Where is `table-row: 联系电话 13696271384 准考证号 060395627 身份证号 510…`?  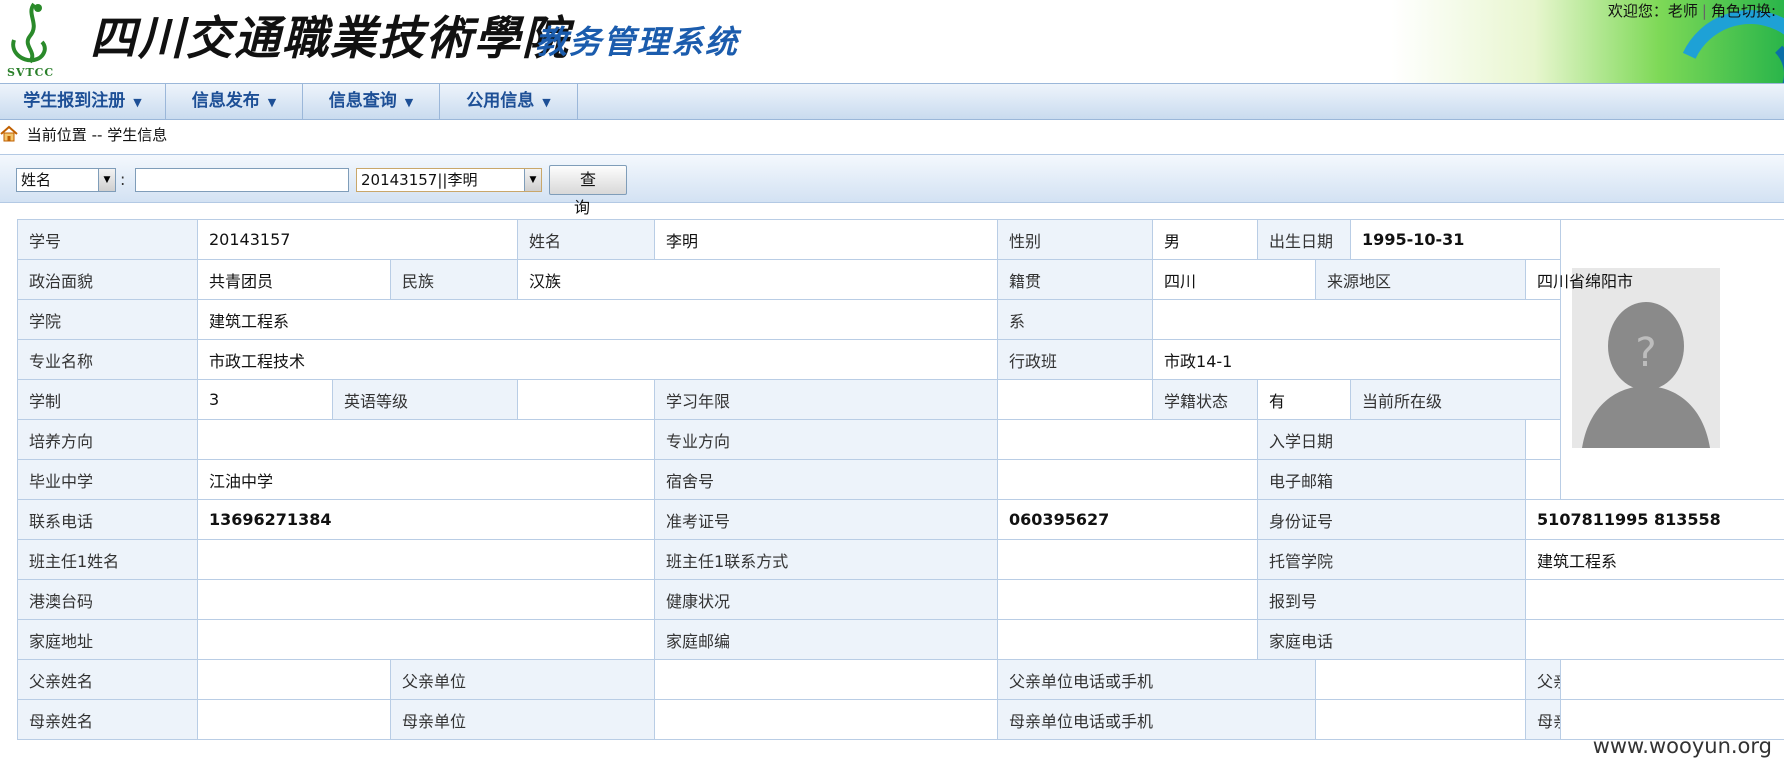 table-row: 联系电话 13696271384 准考证号 060395627 身份证号 510… is located at coordinates (900, 519).